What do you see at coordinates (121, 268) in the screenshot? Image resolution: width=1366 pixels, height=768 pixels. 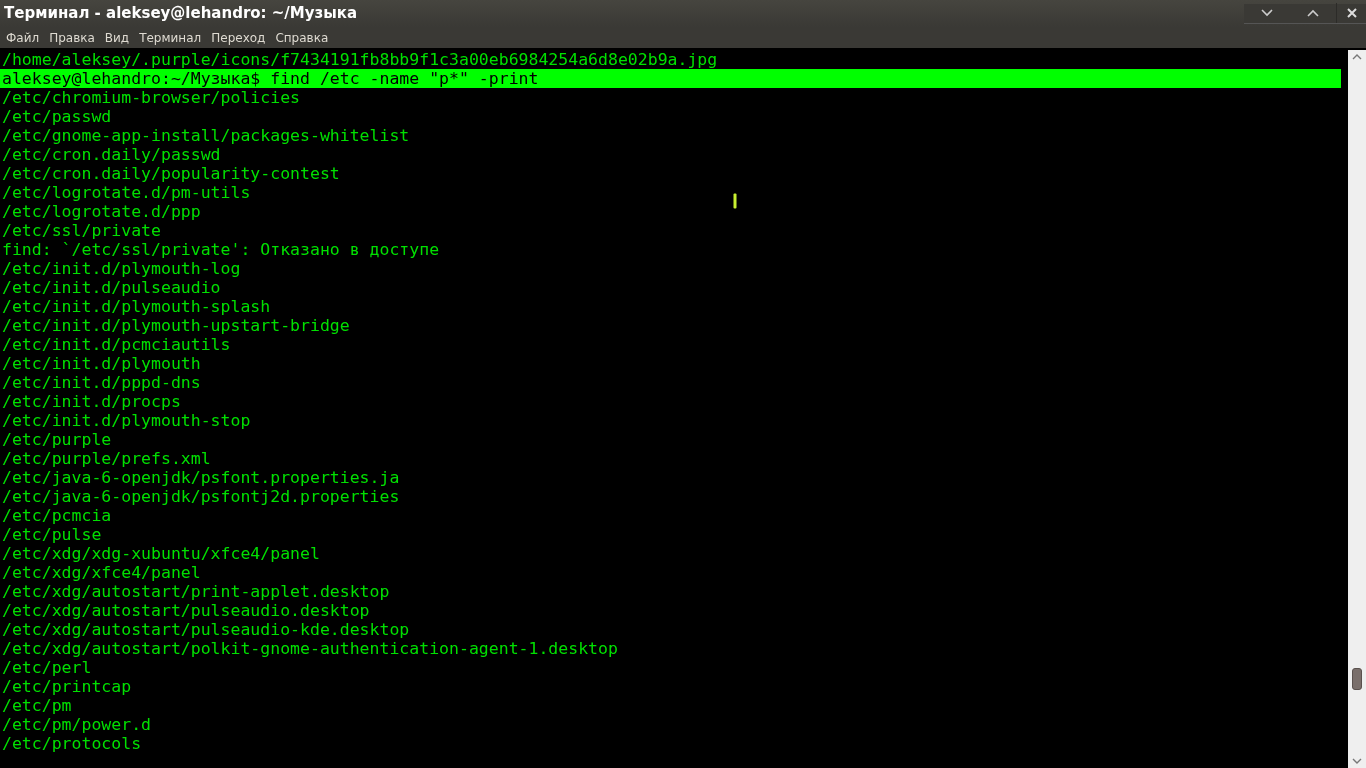 I see `terminal-line: /etc/init.d/plymouth-log` at bounding box center [121, 268].